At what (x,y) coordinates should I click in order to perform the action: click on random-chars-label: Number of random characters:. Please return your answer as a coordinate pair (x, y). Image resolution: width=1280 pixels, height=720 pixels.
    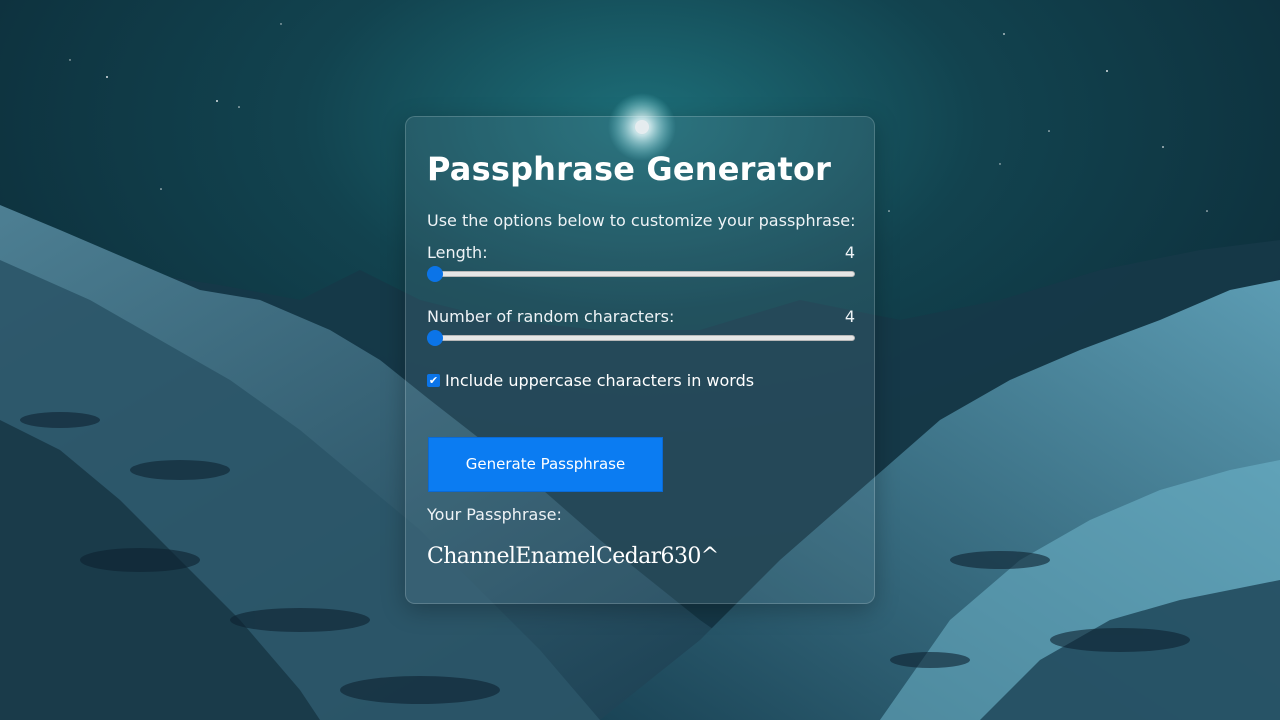
    Looking at the image, I should click on (551, 316).